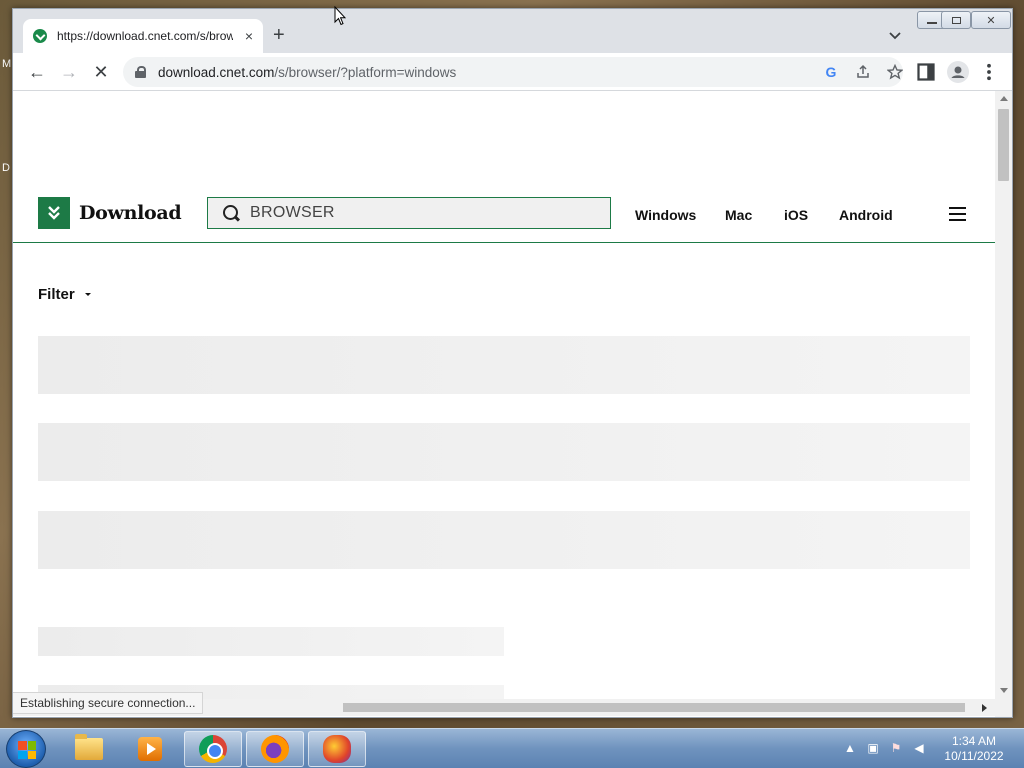 The width and height of the screenshot is (1024, 768). I want to click on clock-time: 1:34 AM, so click(974, 741).